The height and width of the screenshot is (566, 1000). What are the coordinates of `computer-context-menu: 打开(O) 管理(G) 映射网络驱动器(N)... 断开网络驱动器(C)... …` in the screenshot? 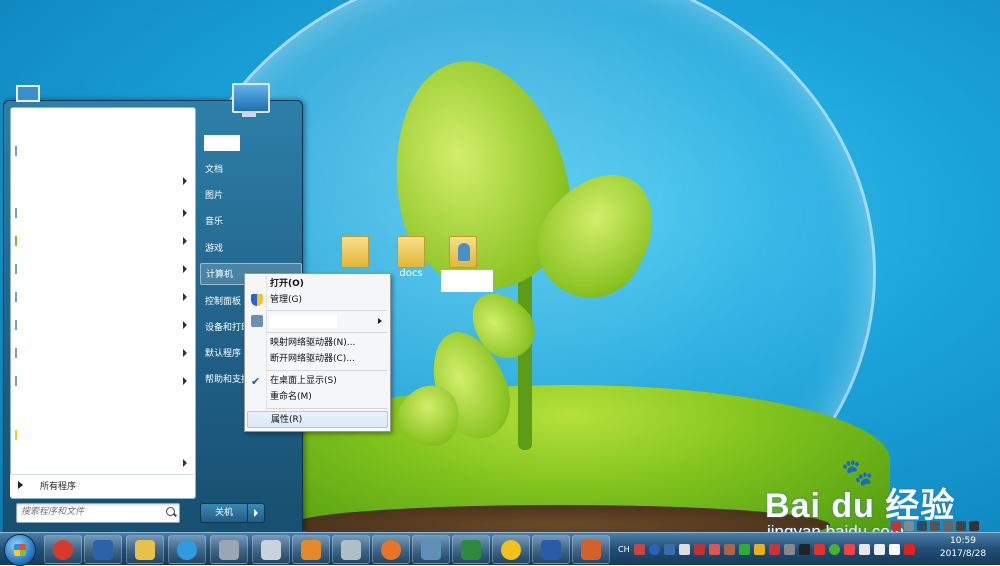 It's located at (317, 352).